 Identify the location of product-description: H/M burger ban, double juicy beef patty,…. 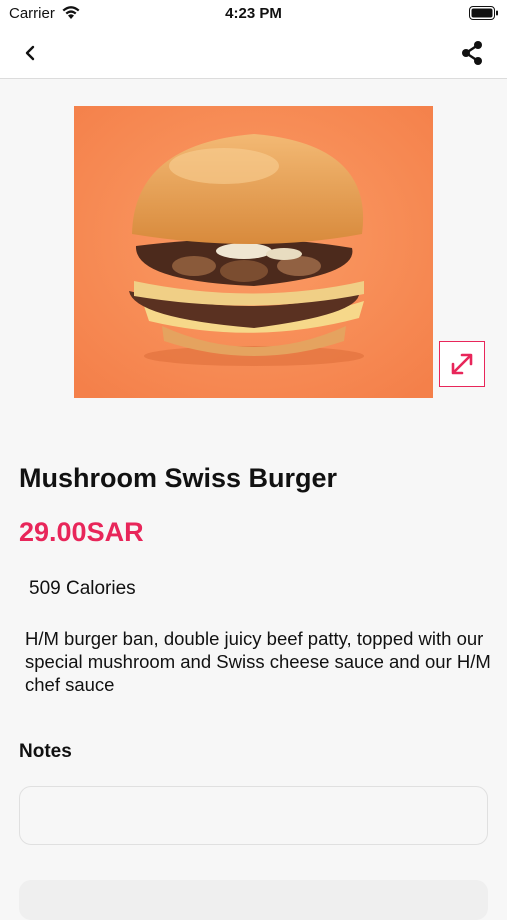
(258, 661).